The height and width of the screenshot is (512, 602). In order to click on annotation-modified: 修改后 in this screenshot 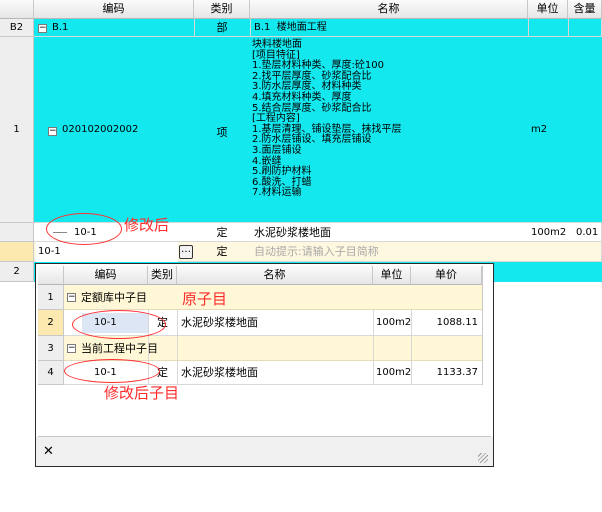, I will do `click(147, 225)`.